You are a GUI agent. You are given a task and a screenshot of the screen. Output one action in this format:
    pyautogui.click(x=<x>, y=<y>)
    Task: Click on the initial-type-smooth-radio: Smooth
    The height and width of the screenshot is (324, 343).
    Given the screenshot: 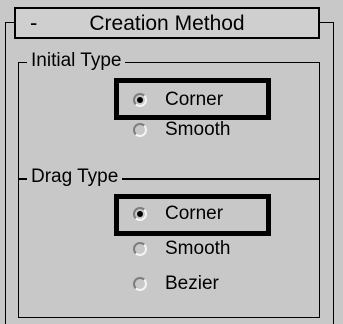 What is the action you would take?
    pyautogui.click(x=181, y=130)
    